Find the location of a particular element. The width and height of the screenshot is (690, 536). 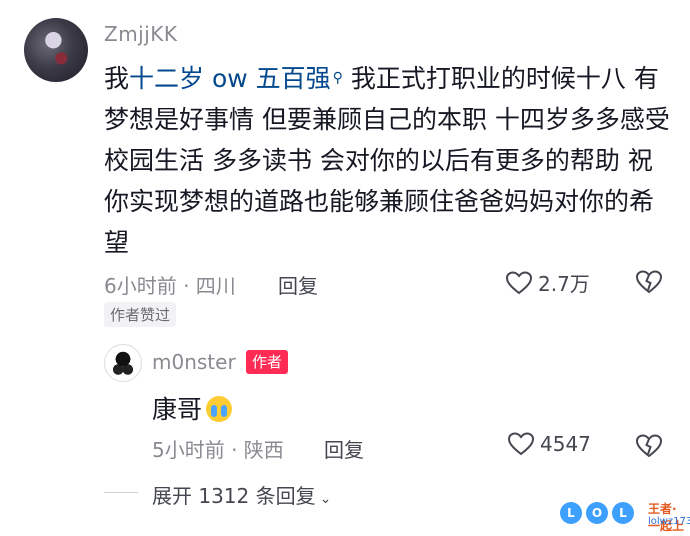

comment-reply-button: 回复 is located at coordinates (298, 284).